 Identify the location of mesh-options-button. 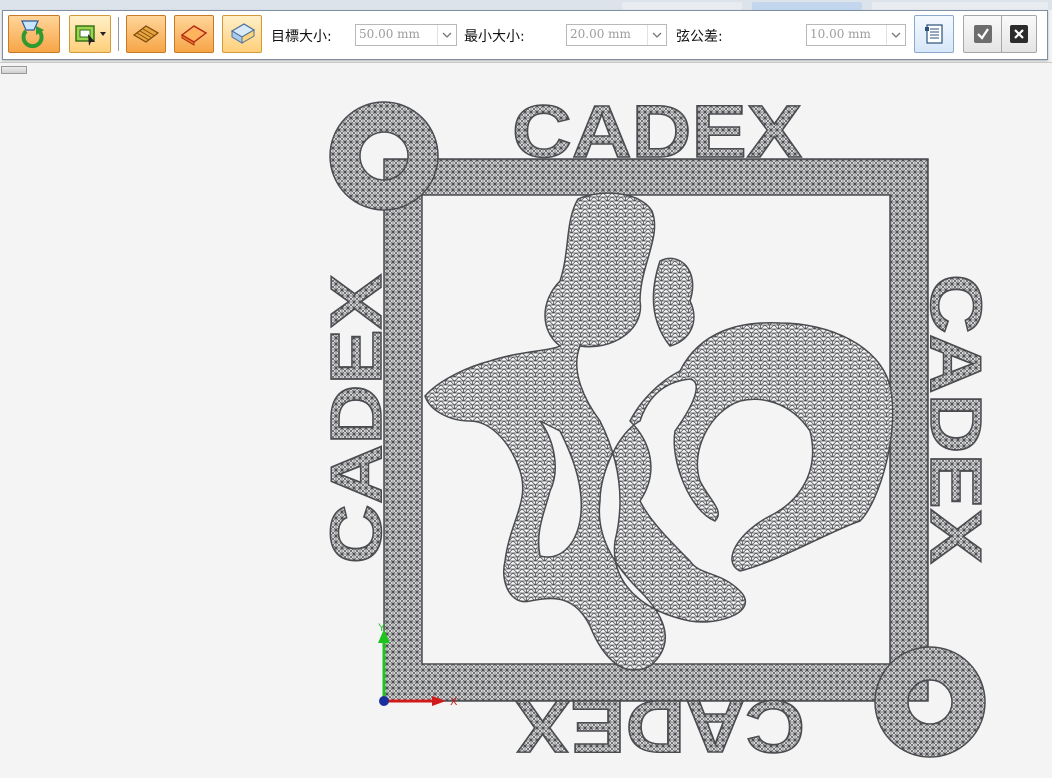
(934, 34).